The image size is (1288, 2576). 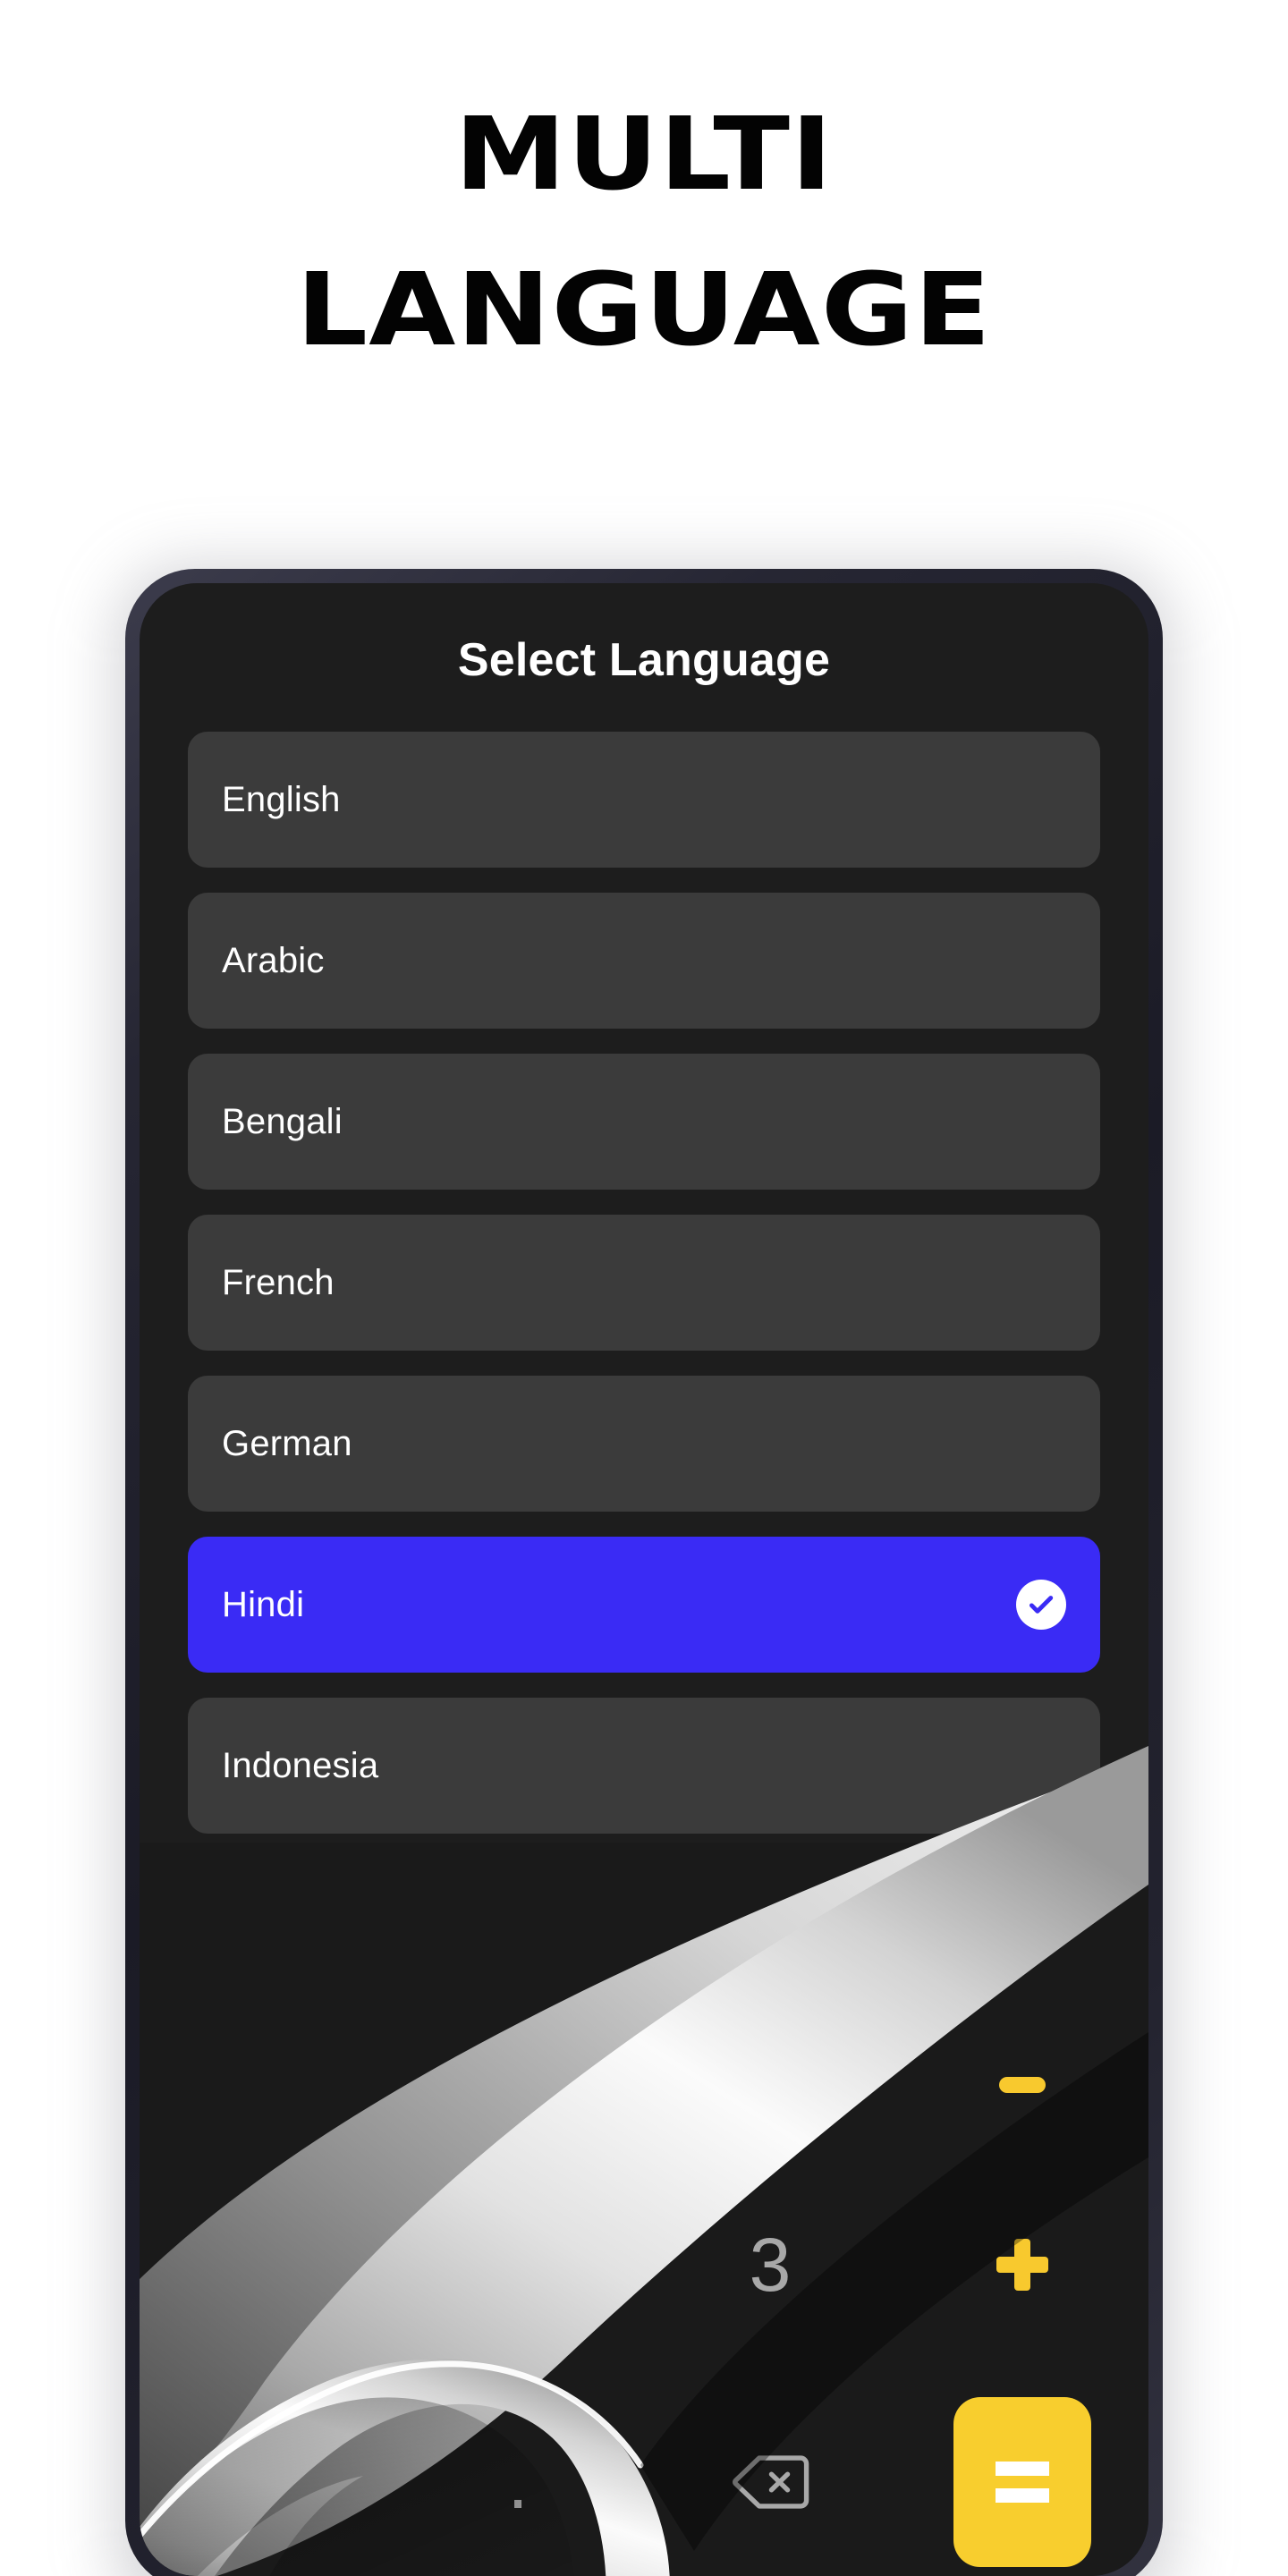 I want to click on headline-line-1: MULTI, so click(x=644, y=155).